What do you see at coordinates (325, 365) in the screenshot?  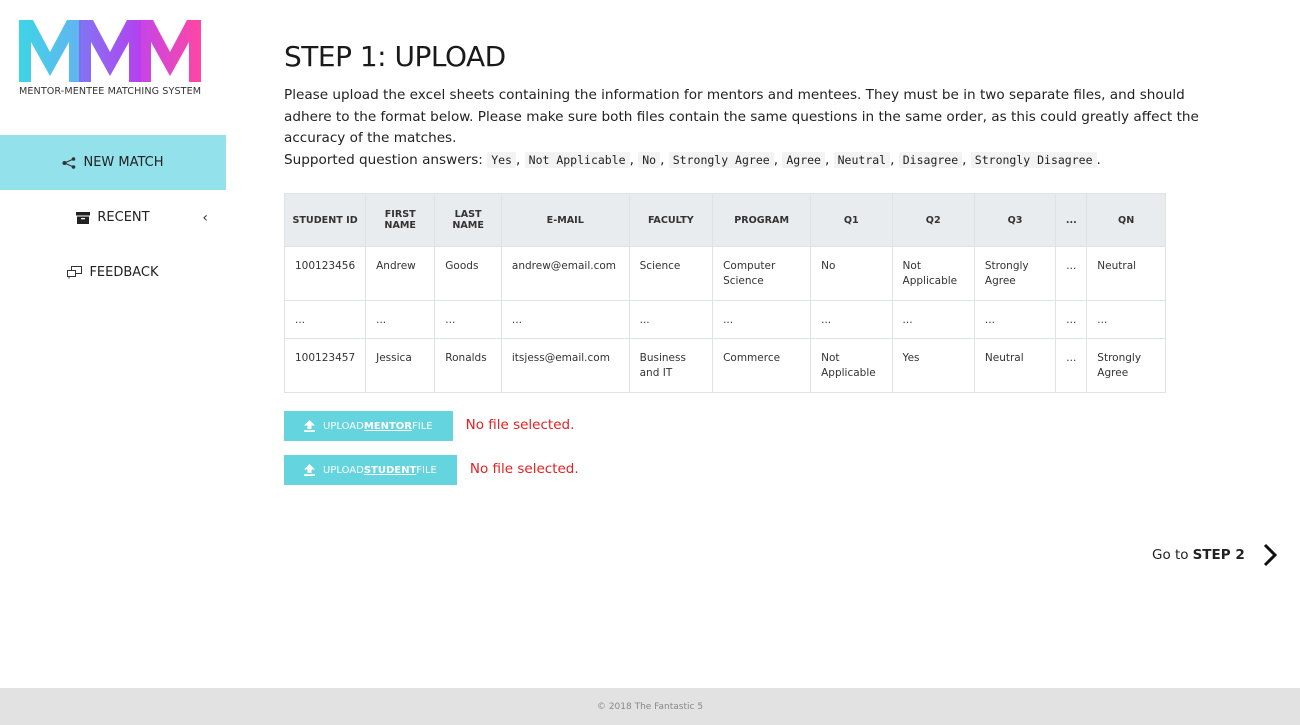 I see `table-cell: 100123457` at bounding box center [325, 365].